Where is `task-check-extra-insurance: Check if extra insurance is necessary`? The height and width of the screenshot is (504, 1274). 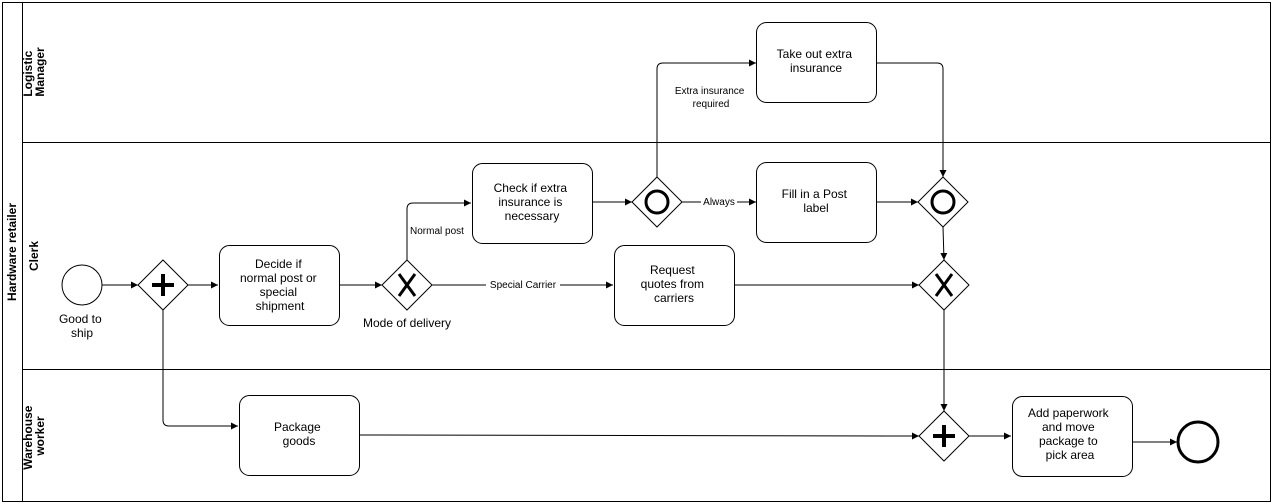
task-check-extra-insurance: Check if extra insurance is necessary is located at coordinates (532, 203).